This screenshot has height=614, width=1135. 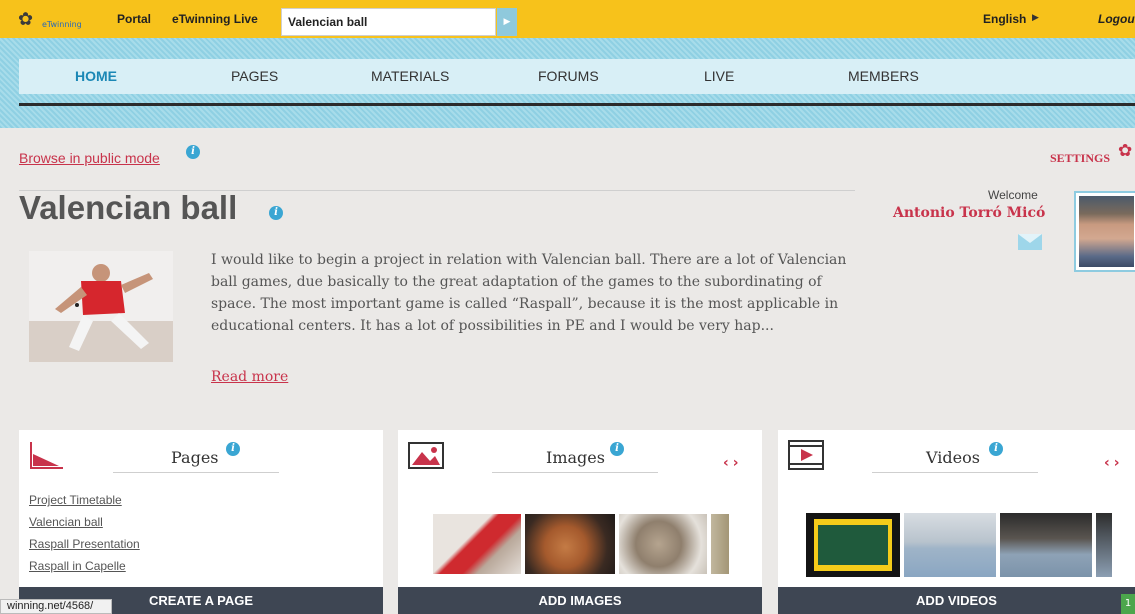 I want to click on welcome-label: Welcome, so click(x=1013, y=195).